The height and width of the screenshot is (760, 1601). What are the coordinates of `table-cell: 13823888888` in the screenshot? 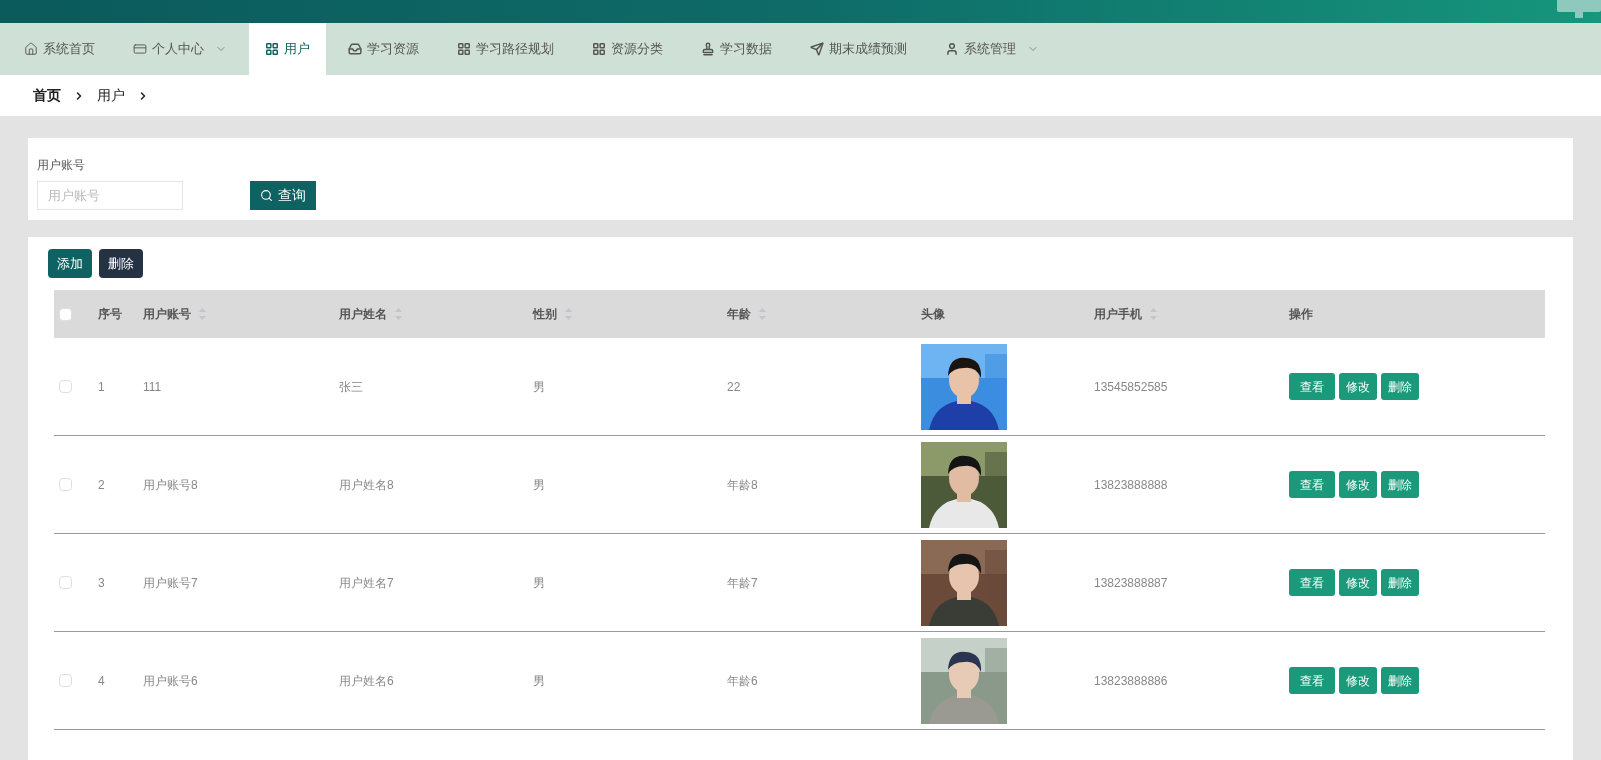 It's located at (1131, 484).